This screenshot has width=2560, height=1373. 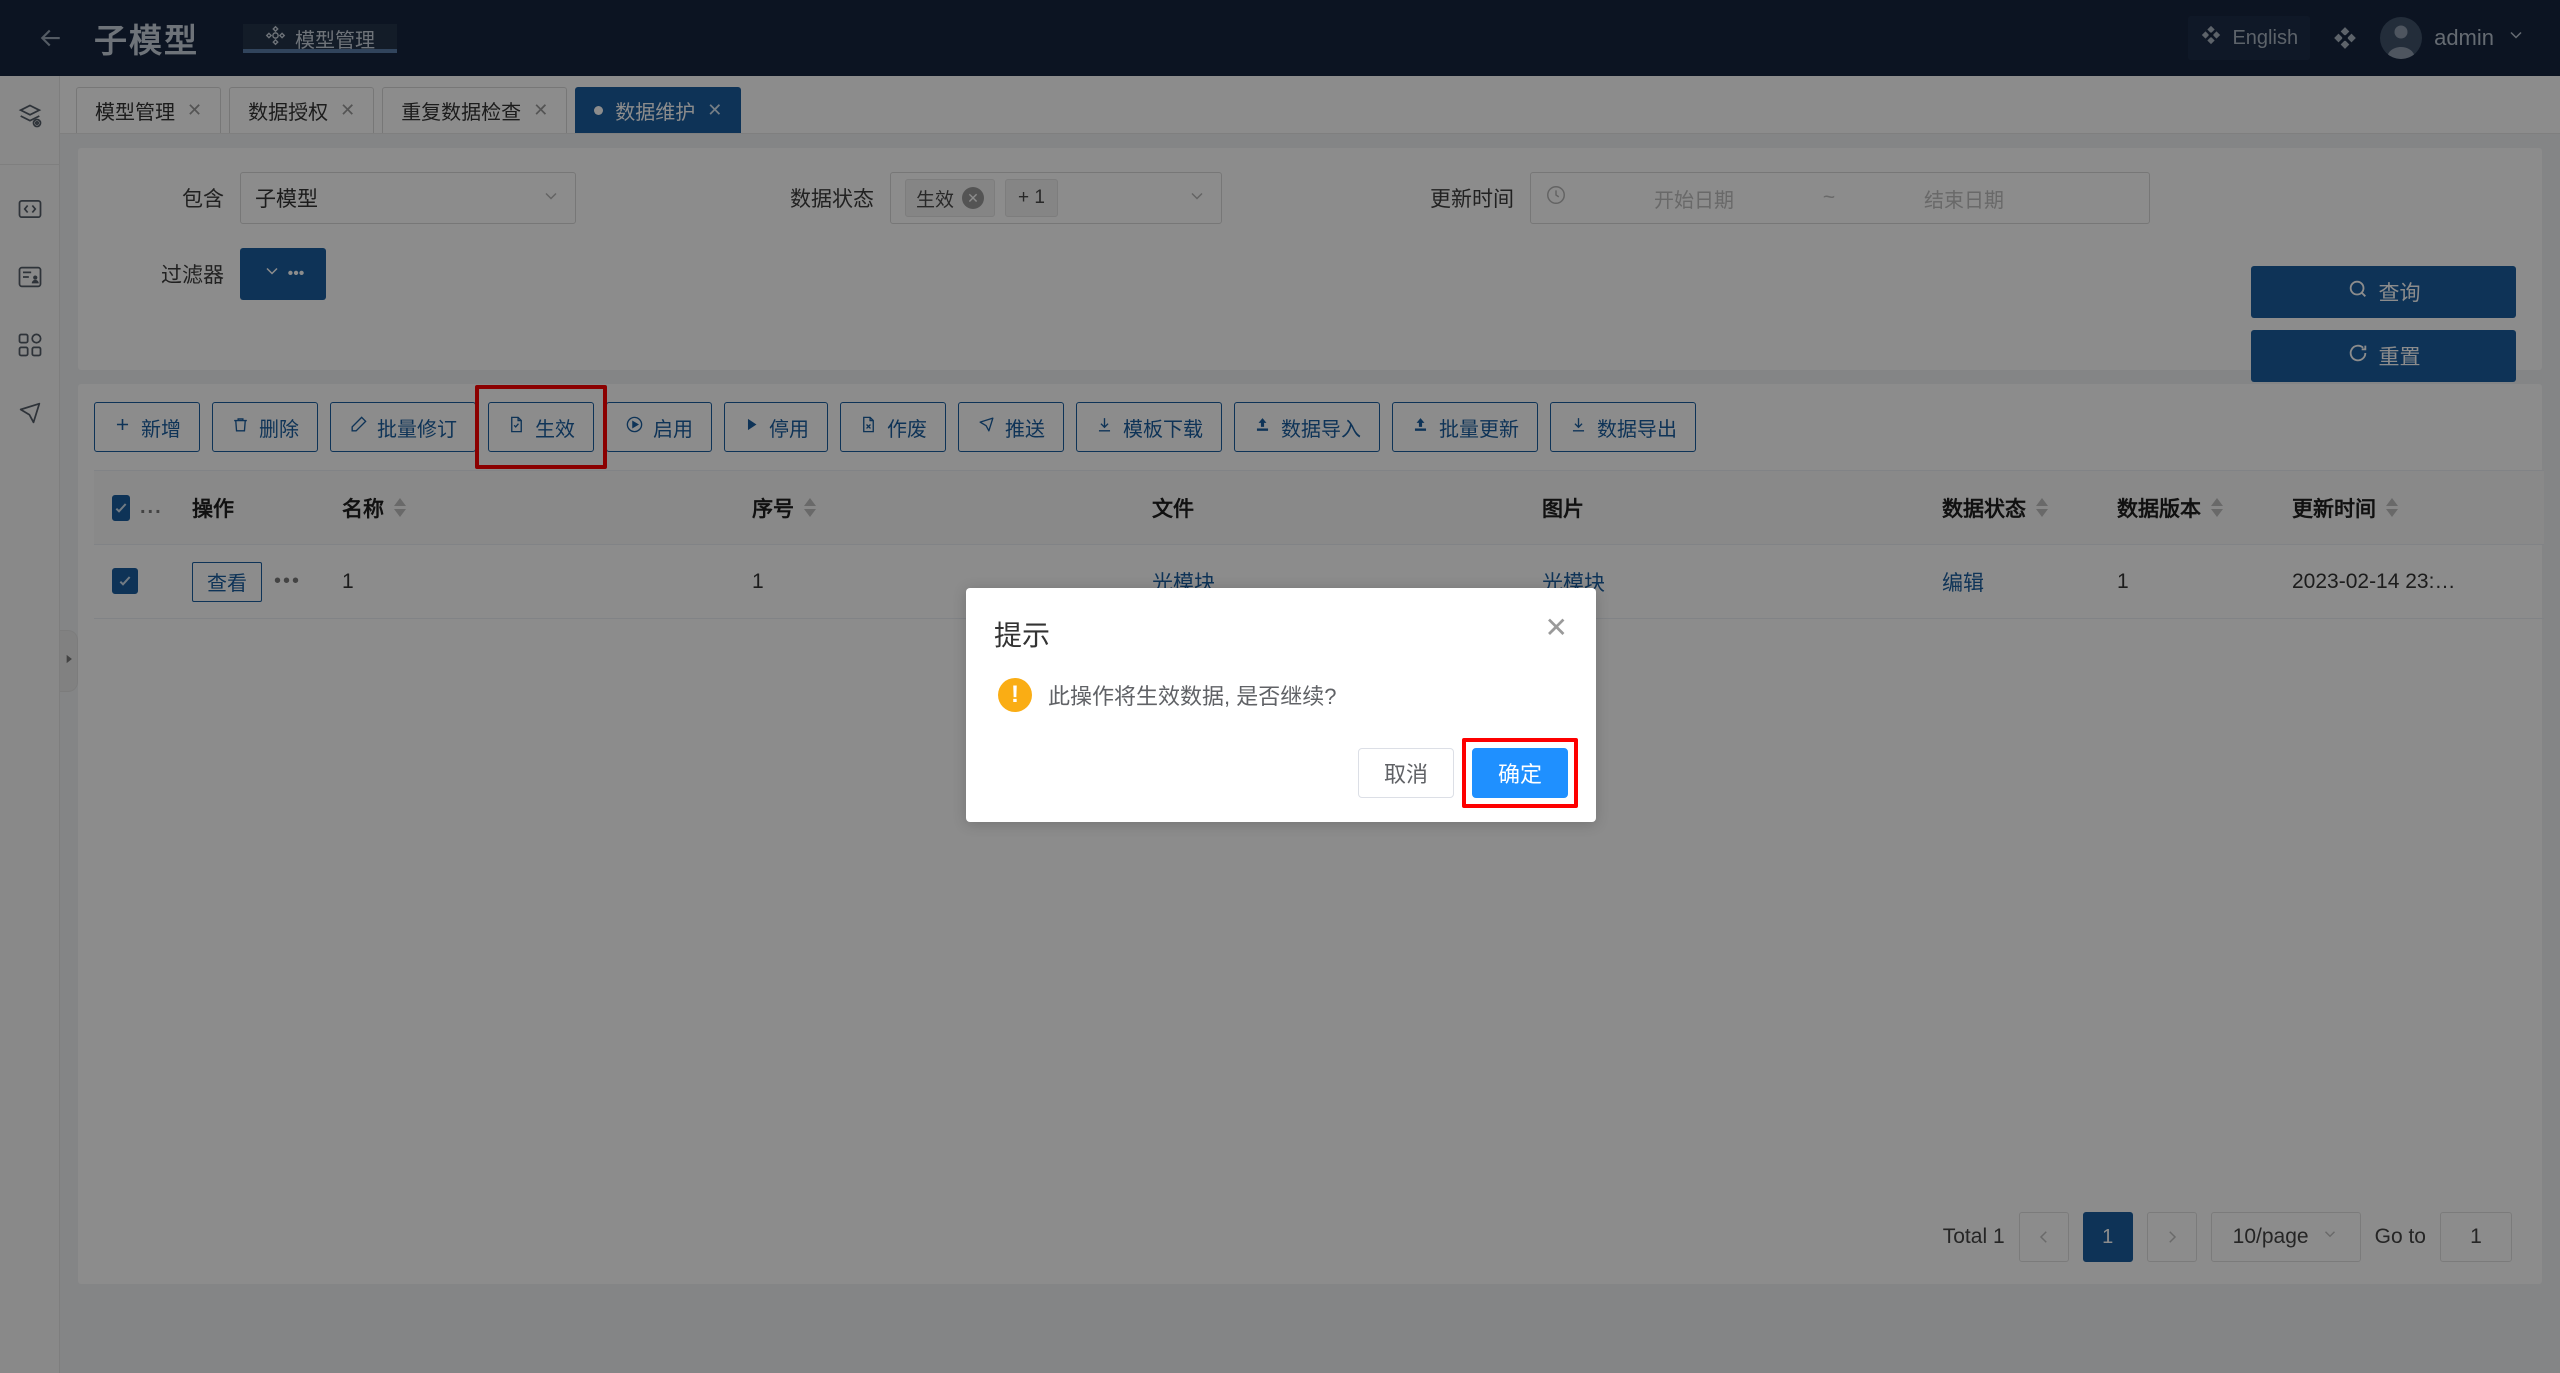 I want to click on dialog-body: ! 此操作将生效数据, 是否继续?, so click(x=1281, y=695).